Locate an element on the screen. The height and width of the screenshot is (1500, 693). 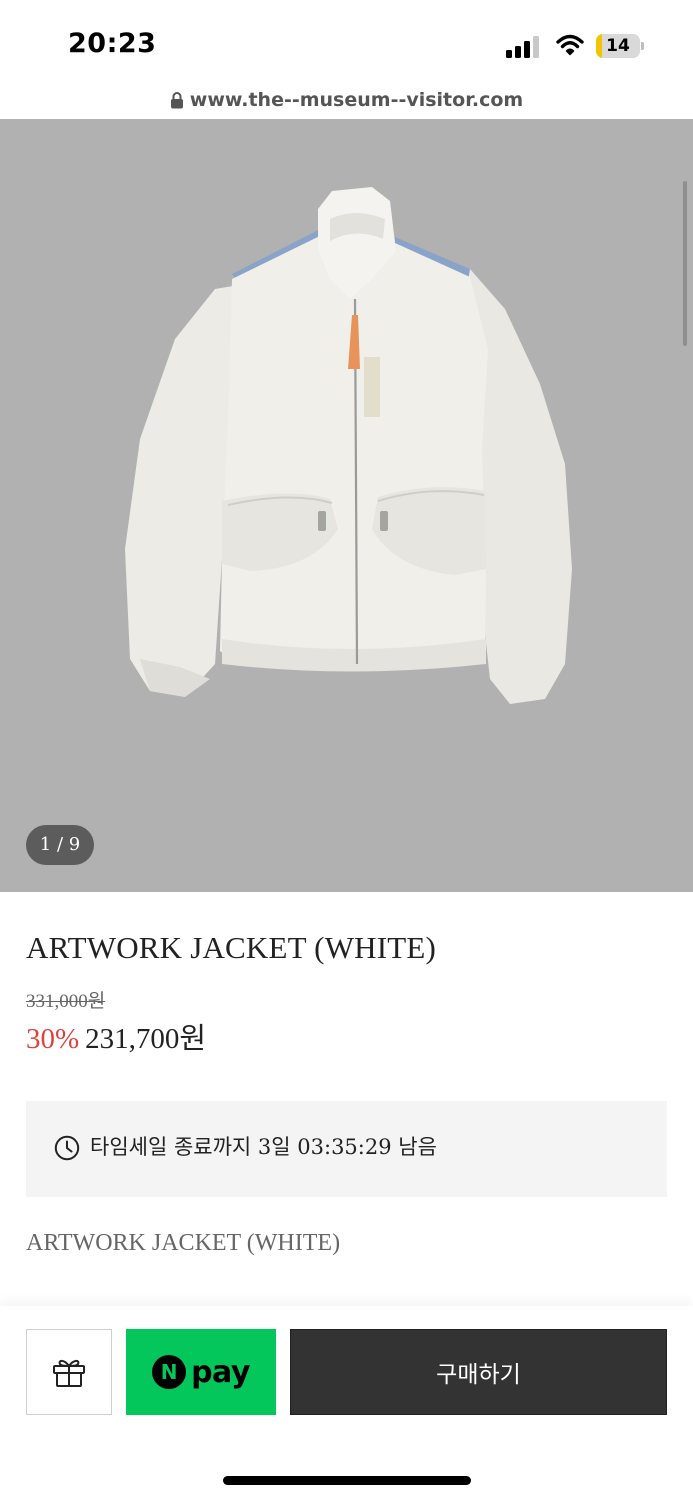
price-row: 30% 231,700원 is located at coordinates (116, 1036).